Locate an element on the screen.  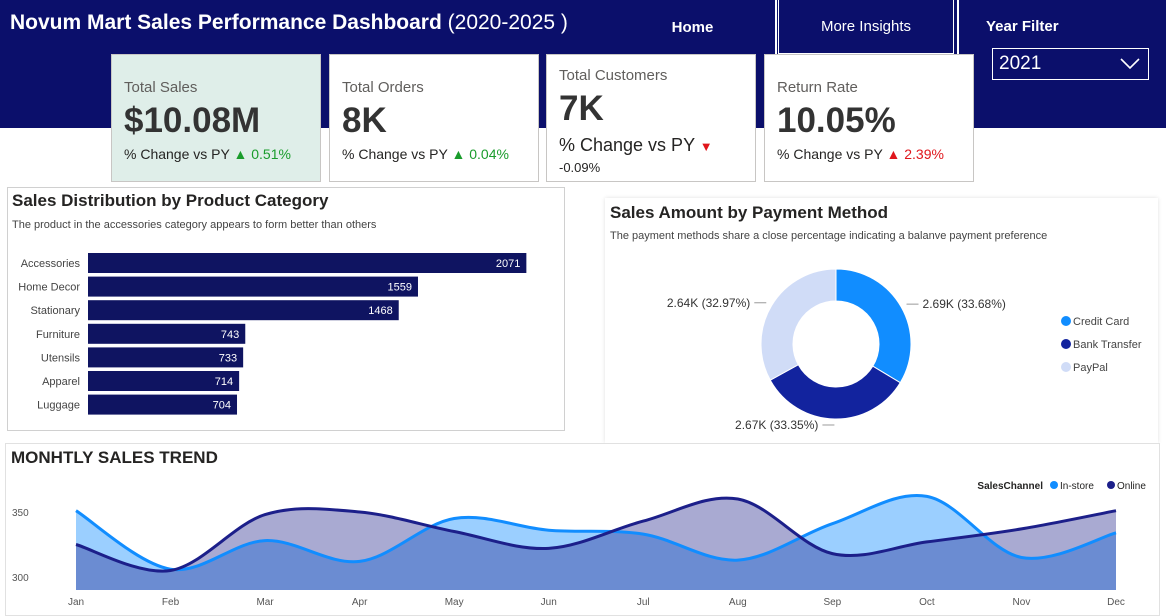
kpi-change: % Change vs PY ▲ 0.04% is located at coordinates (425, 154).